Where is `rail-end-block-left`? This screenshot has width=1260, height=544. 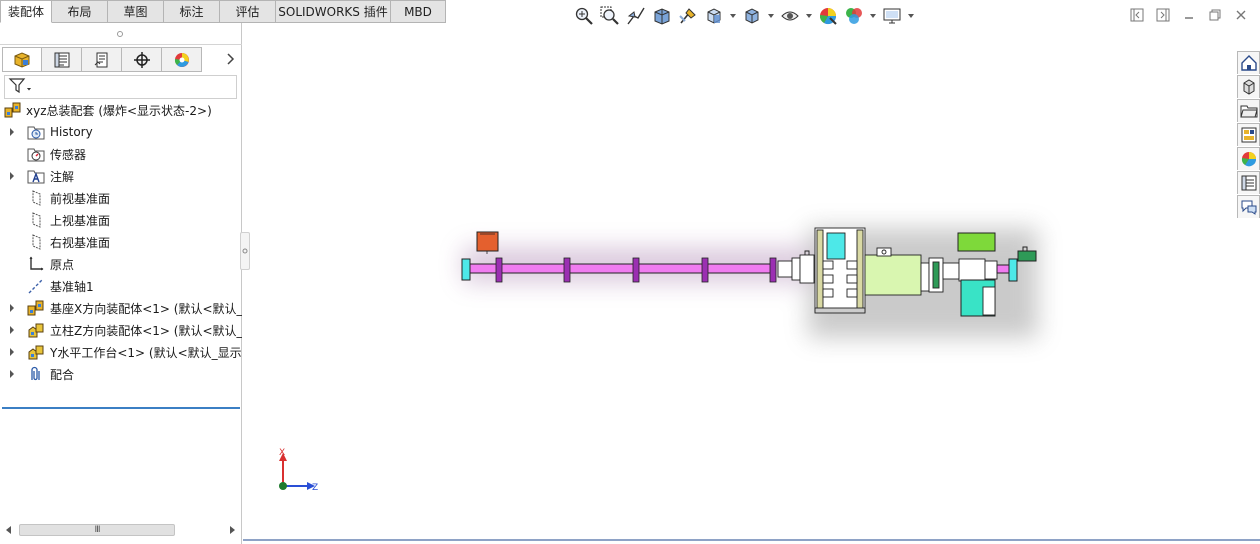
rail-end-block-left is located at coordinates (466, 269).